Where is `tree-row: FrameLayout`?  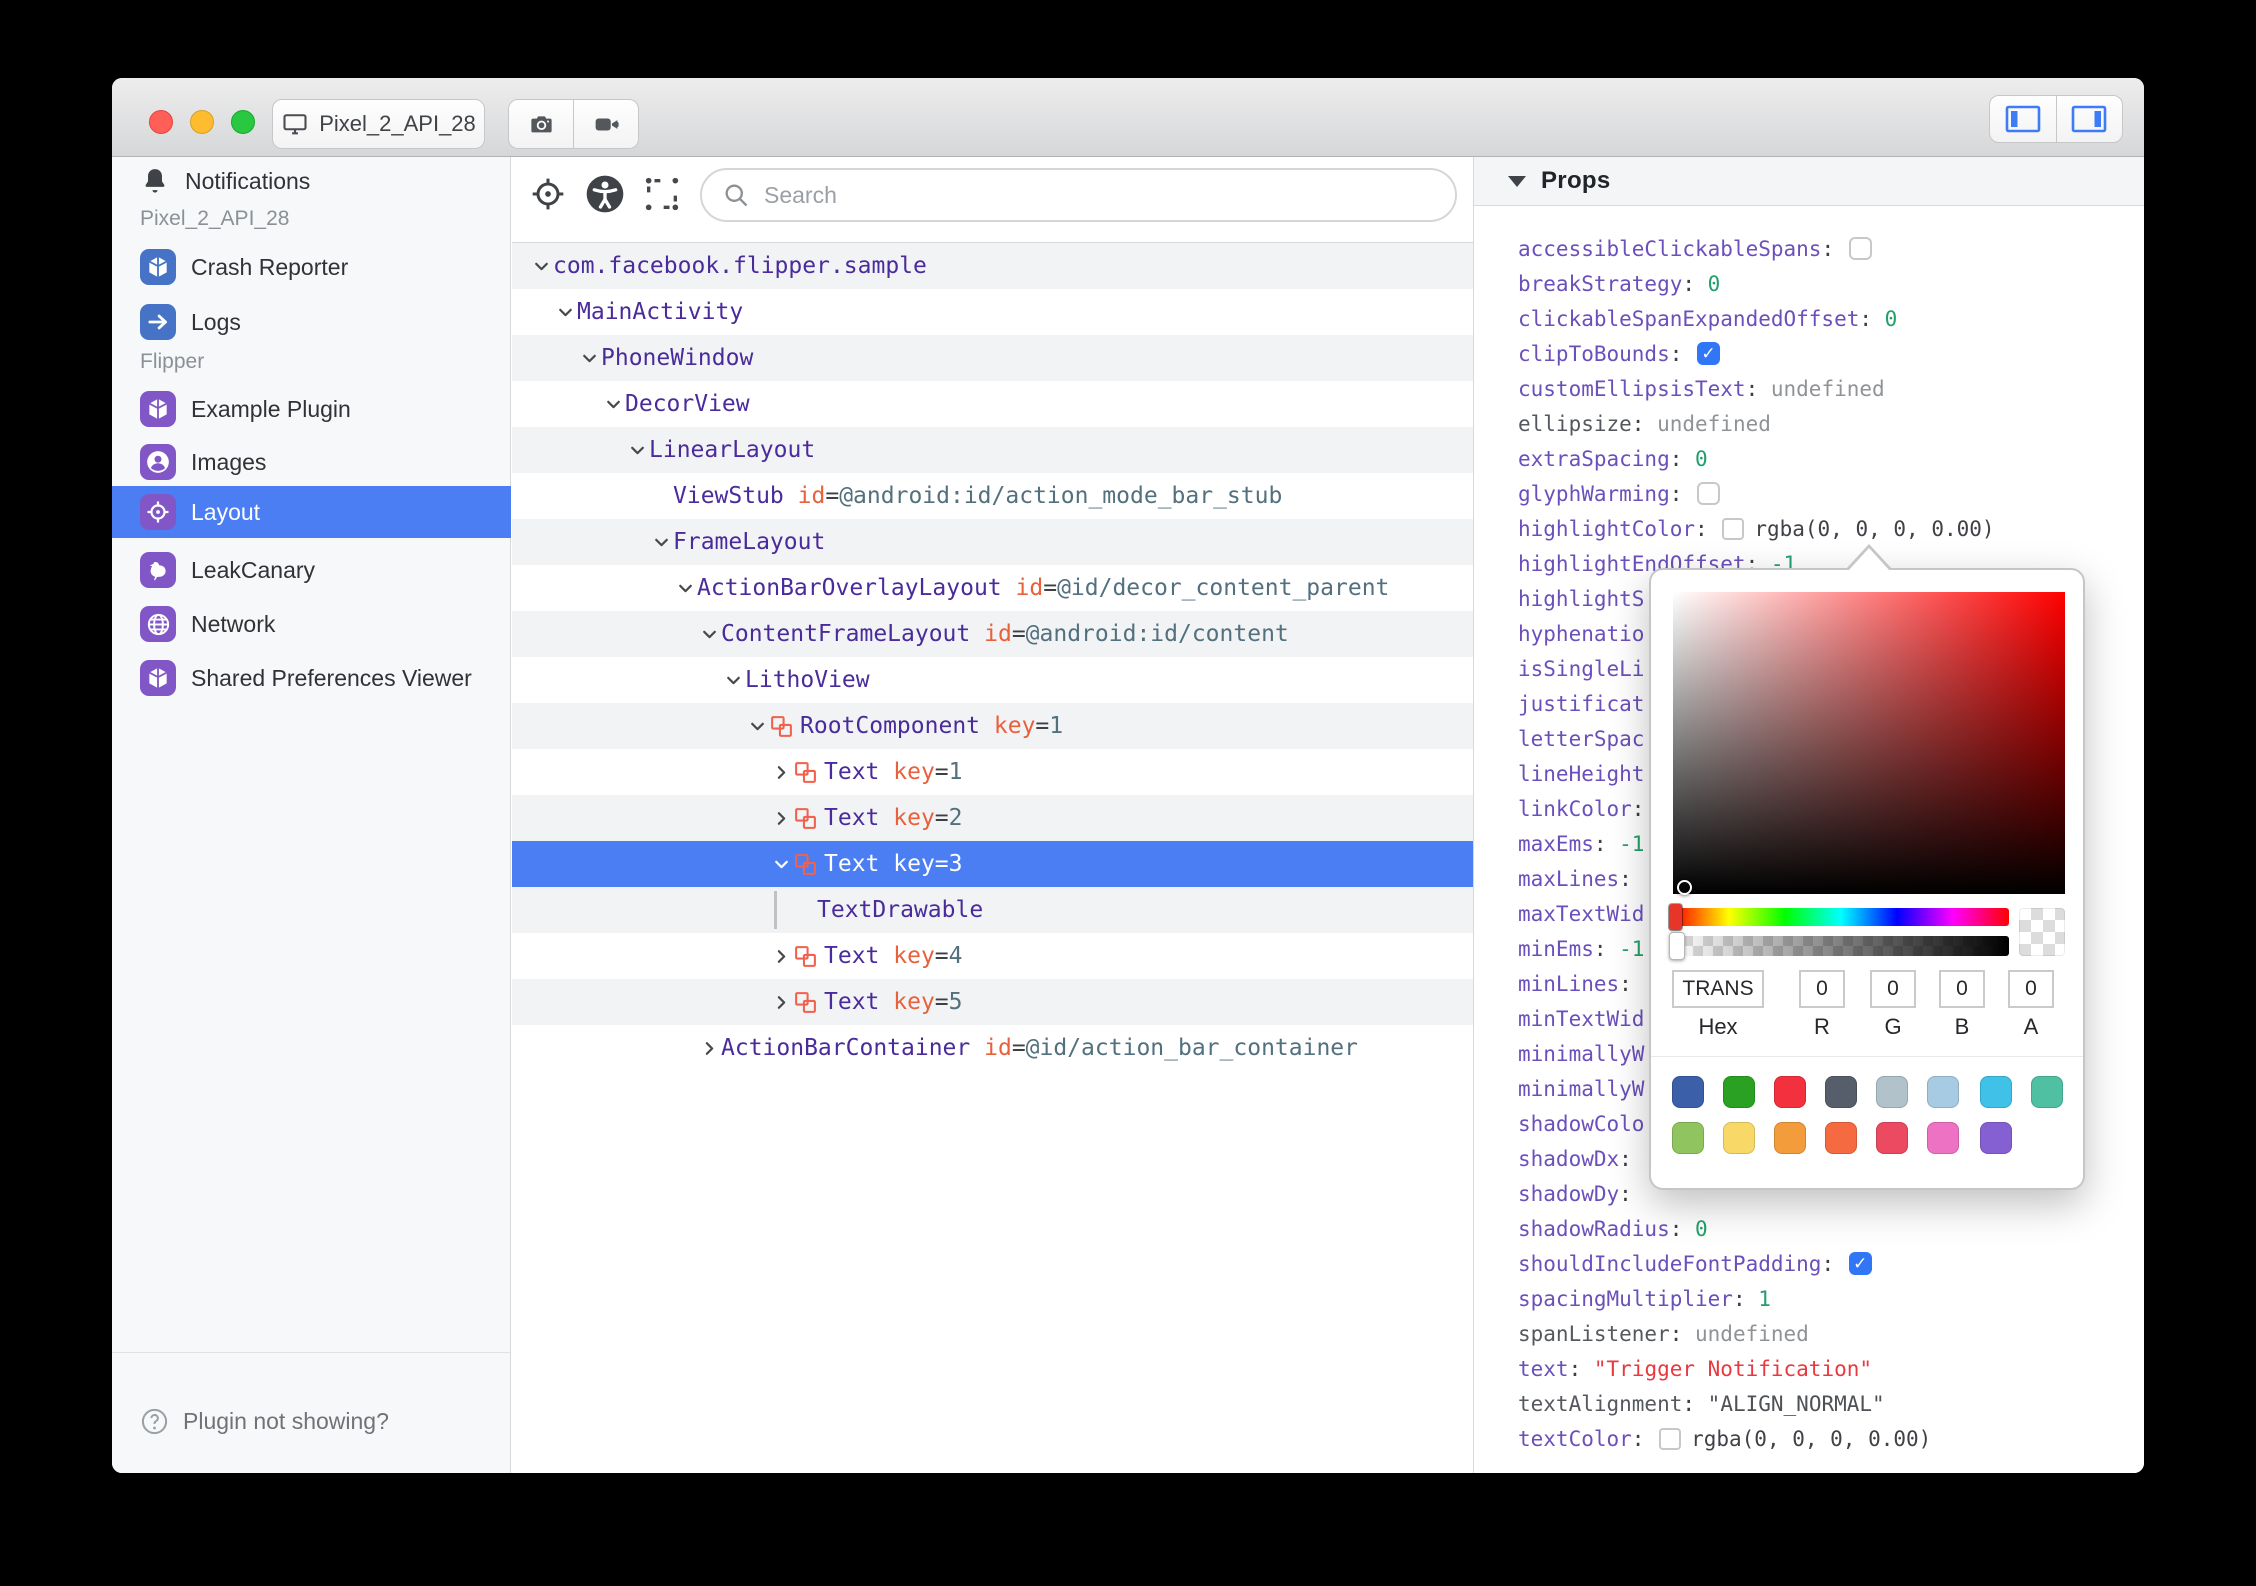 tree-row: FrameLayout is located at coordinates (992, 542).